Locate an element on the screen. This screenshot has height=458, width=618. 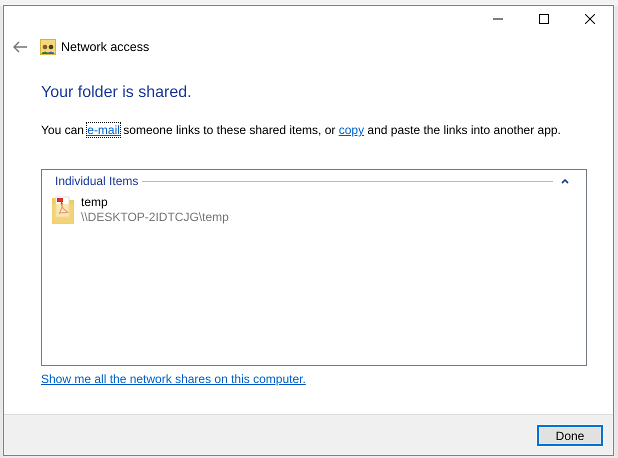
heading: Your folder is shared. is located at coordinates (117, 93).